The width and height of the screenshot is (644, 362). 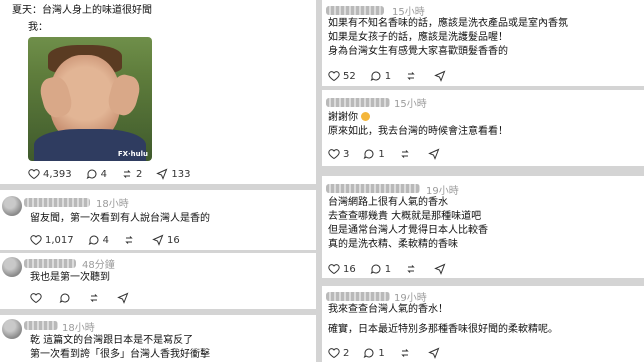 I want to click on like-button: 52, so click(x=342, y=76).